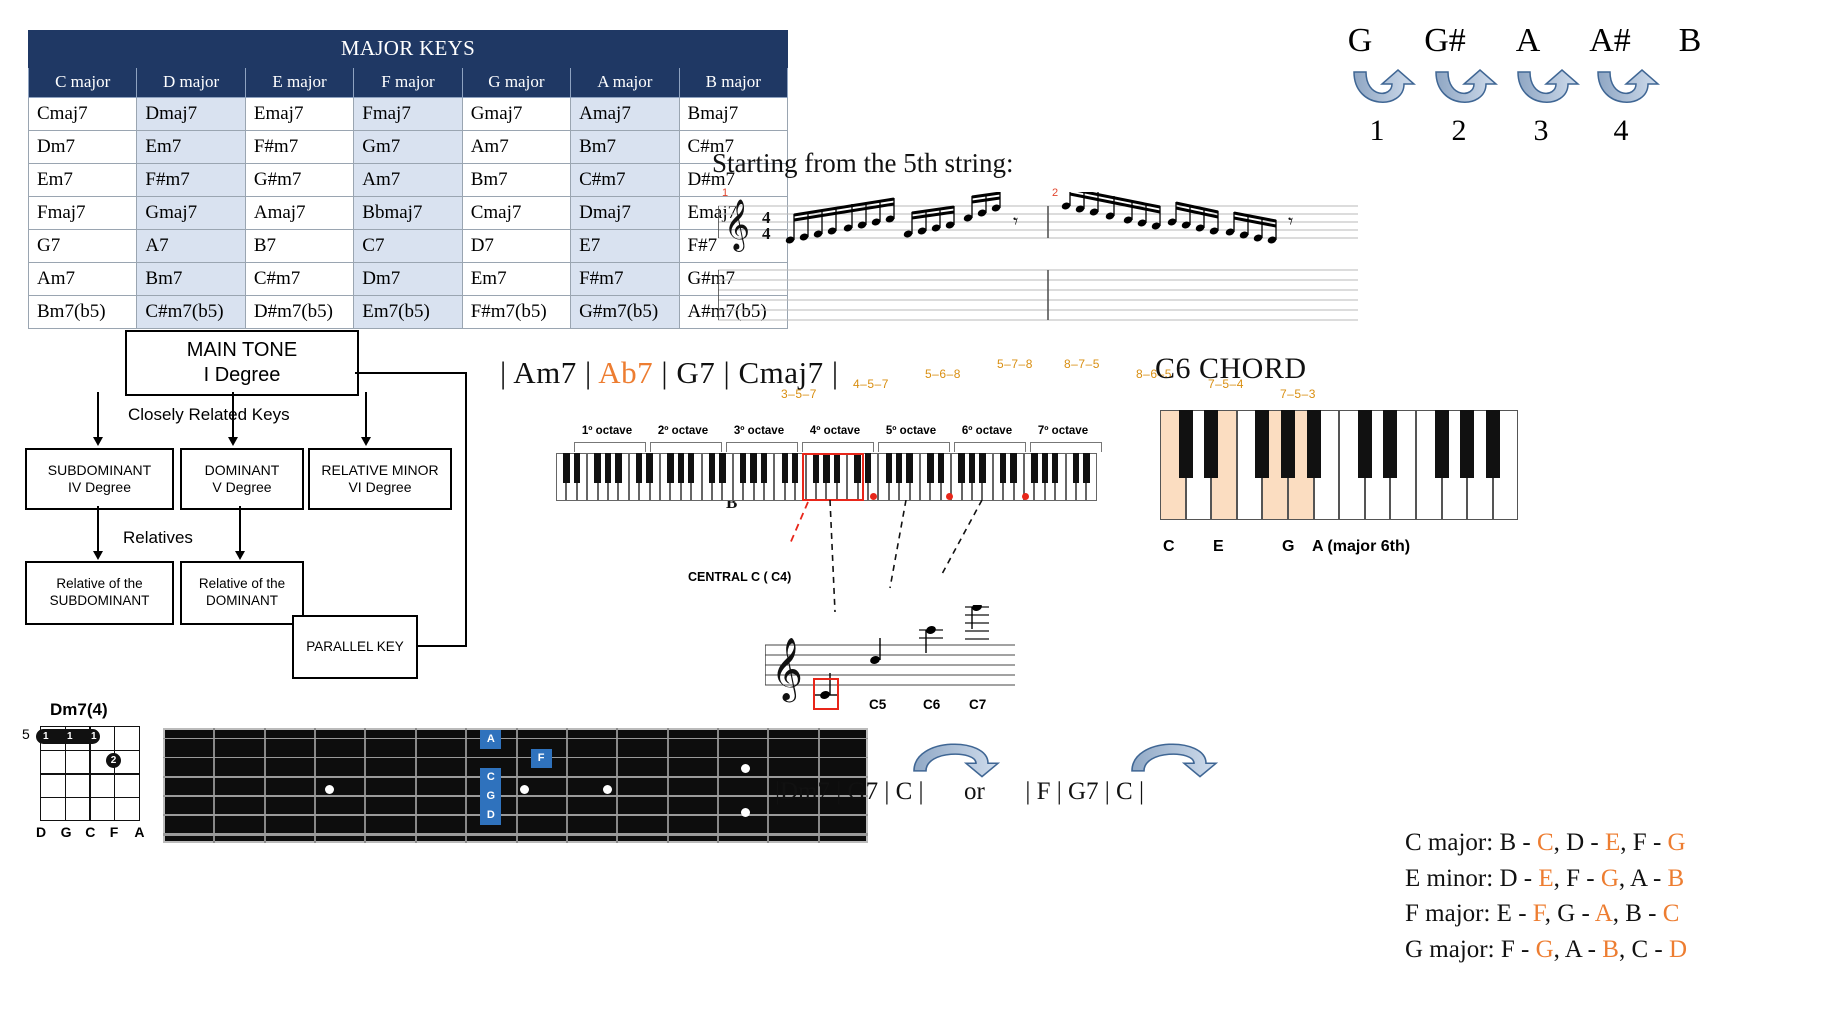  Describe the element at coordinates (831, 372) in the screenshot. I see `progression-part-8: |` at that location.